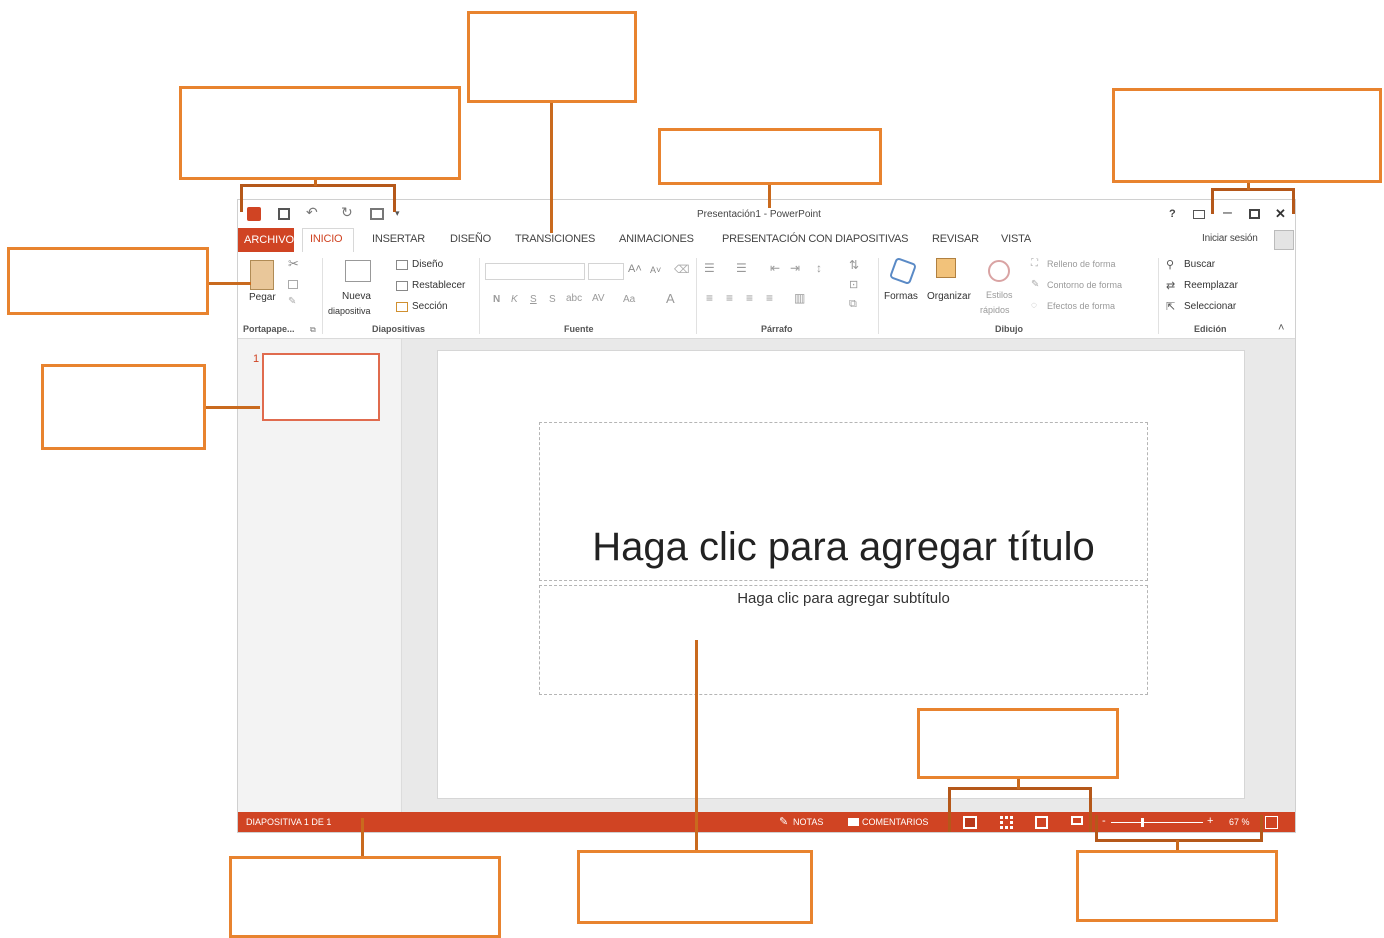  Describe the element at coordinates (682, 269) in the screenshot. I see `clear-format-icon: ⌫` at that location.